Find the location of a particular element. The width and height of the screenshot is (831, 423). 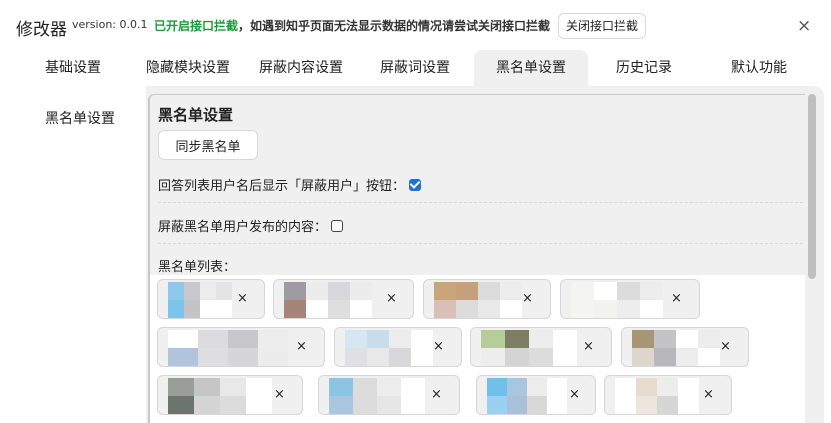

sync-blacklist-button: 同步黑名单 is located at coordinates (208, 145).